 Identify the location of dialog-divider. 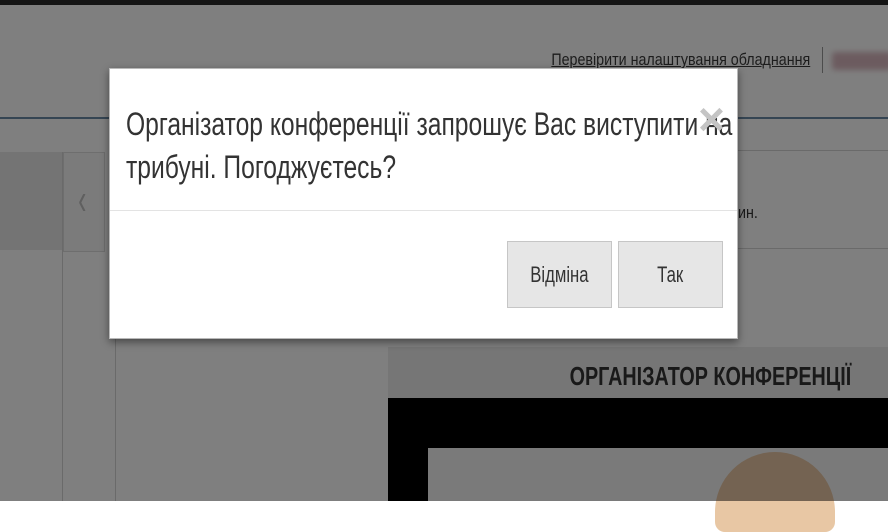
(423, 210).